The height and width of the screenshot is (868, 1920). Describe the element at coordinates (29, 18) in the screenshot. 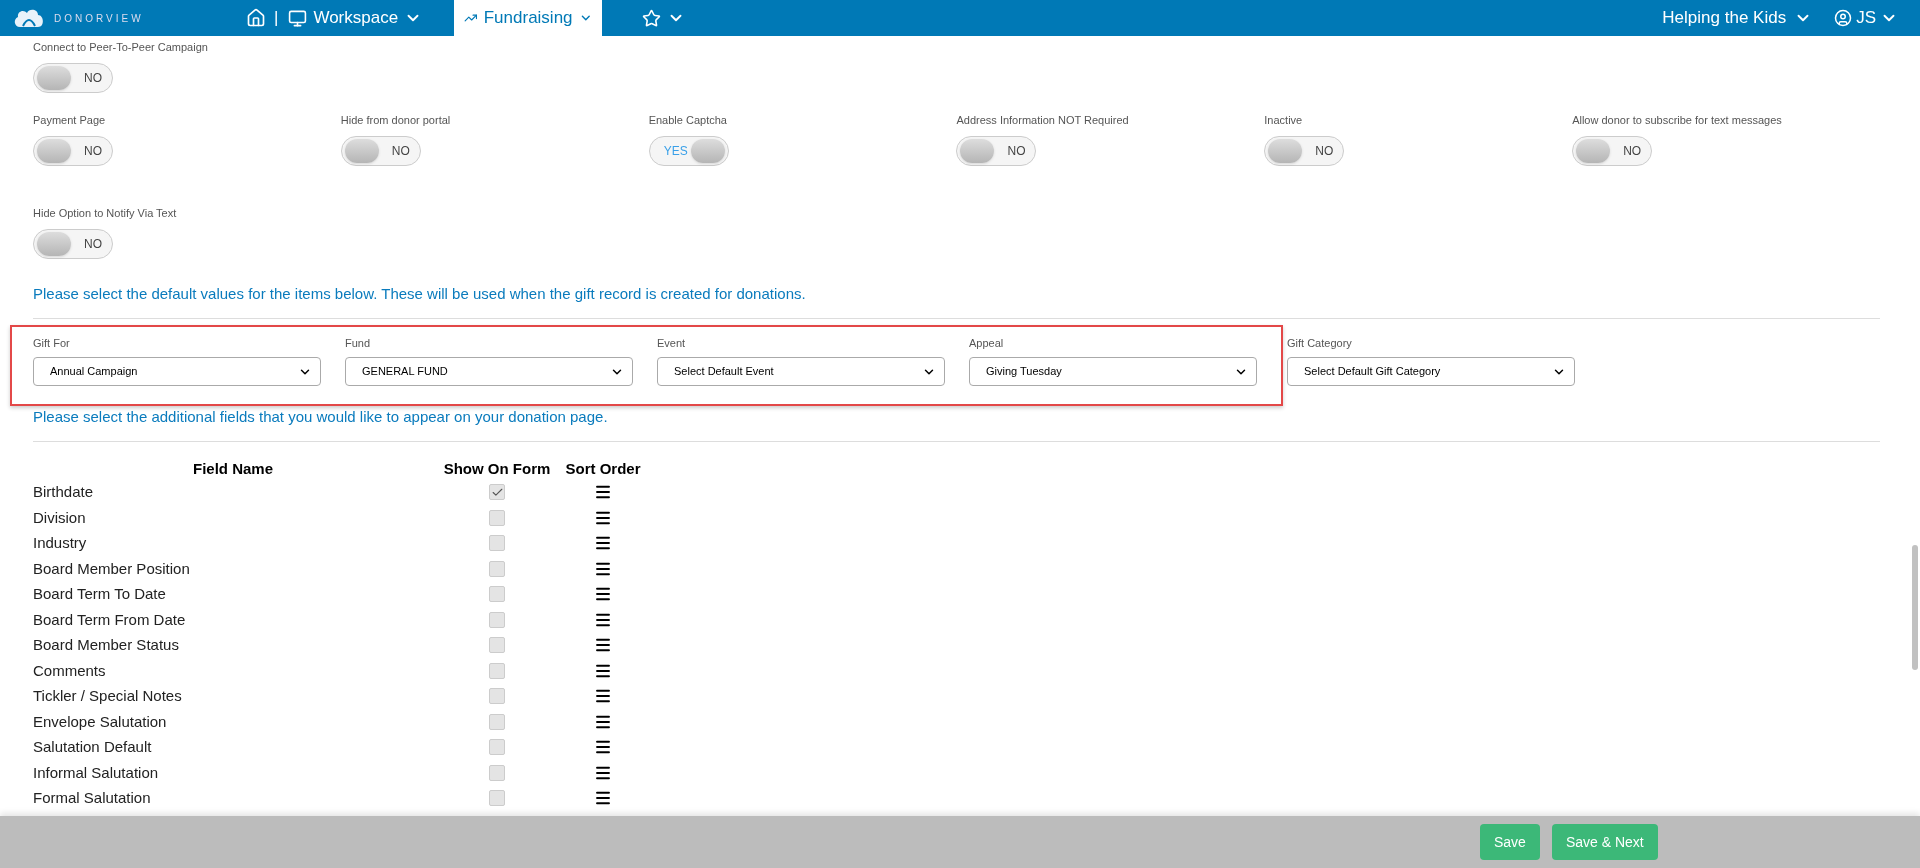

I see `cloud-logo-icon` at that location.